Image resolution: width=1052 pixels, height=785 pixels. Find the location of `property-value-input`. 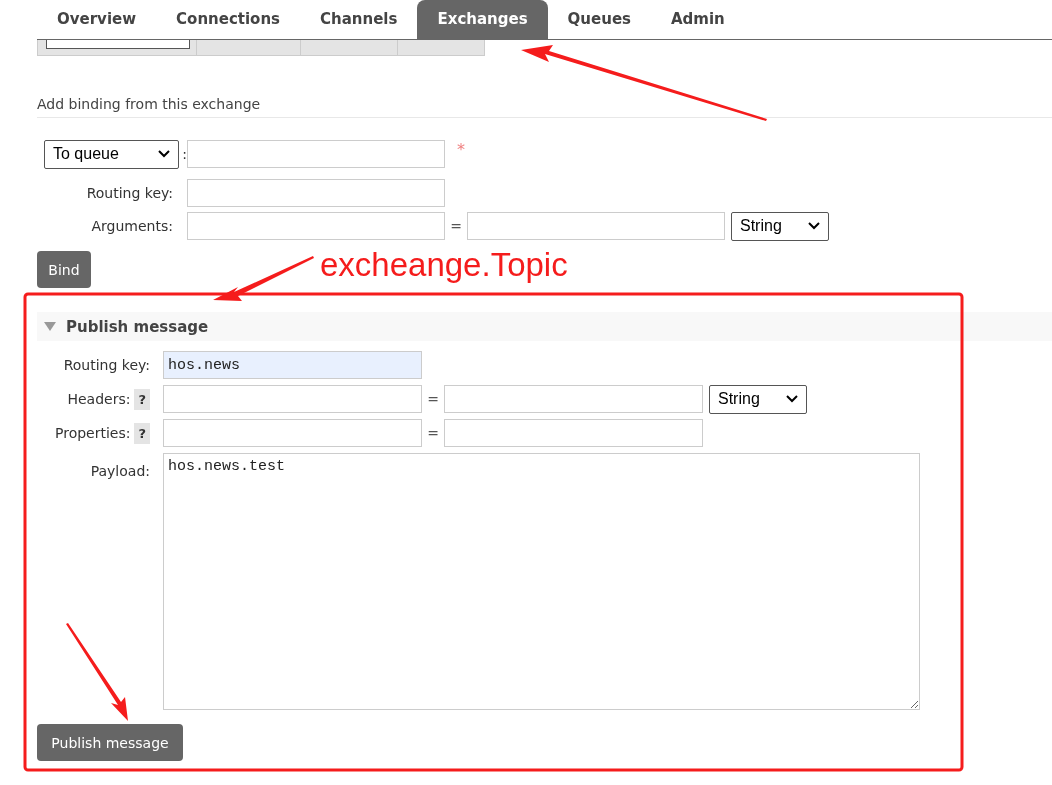

property-value-input is located at coordinates (573, 433).